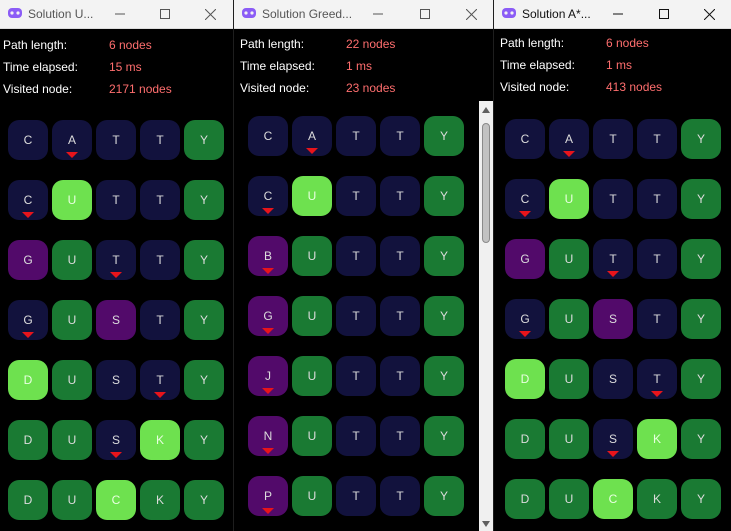 The image size is (731, 531). Describe the element at coordinates (486, 524) in the screenshot. I see `scroll-down-icon` at that location.